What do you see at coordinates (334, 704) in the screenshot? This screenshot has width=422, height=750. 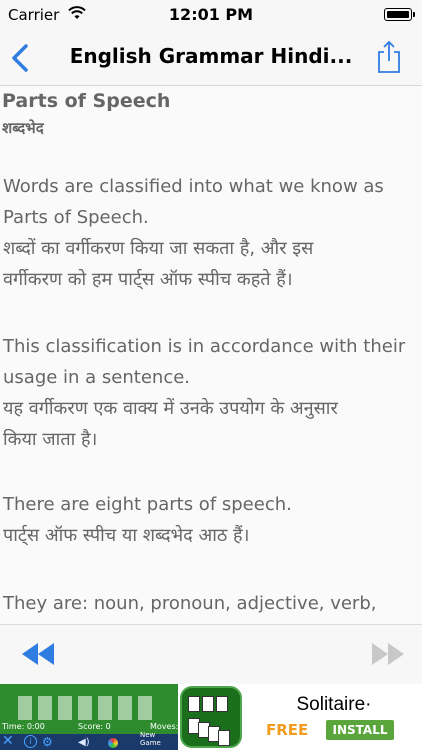 I see `ad-app-title: Solitaire·` at bounding box center [334, 704].